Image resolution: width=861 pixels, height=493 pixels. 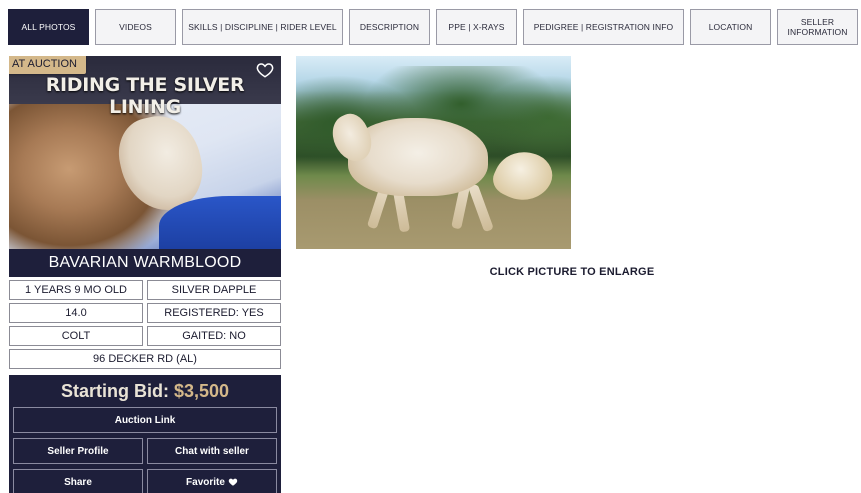 I want to click on spec-gaited: GAITED: NO, so click(x=214, y=336).